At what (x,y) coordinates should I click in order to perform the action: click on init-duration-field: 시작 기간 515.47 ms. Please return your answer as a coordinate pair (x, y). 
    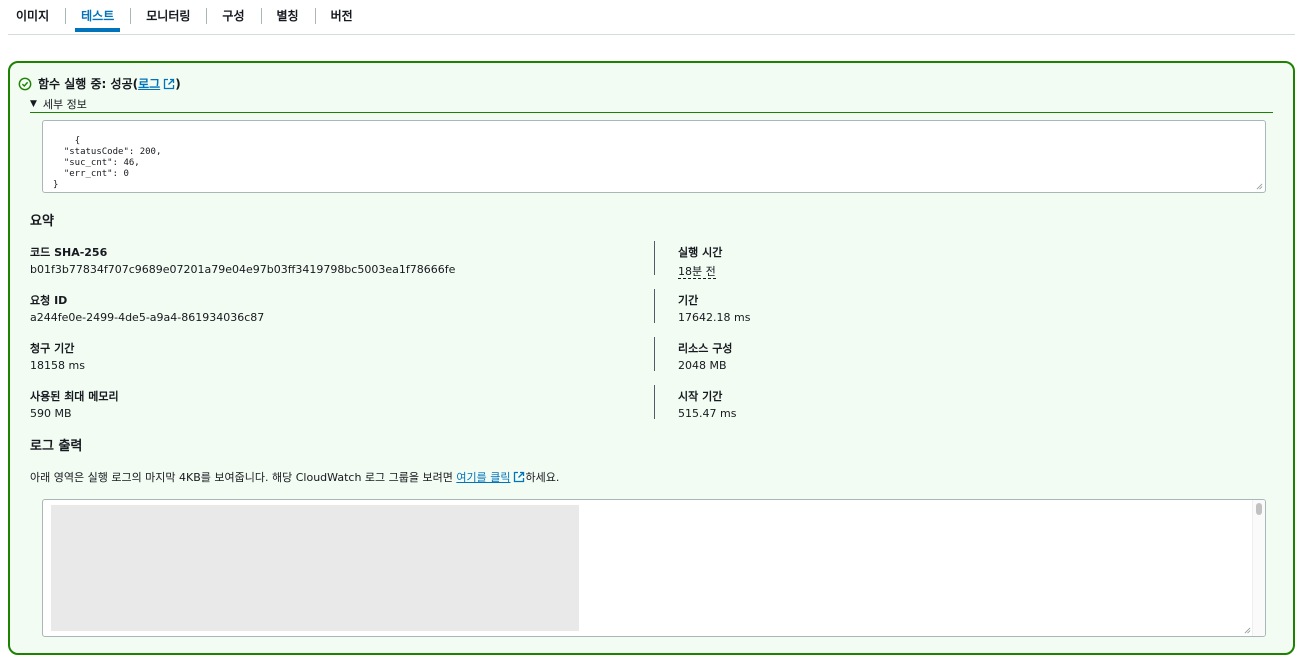
    Looking at the image, I should click on (707, 404).